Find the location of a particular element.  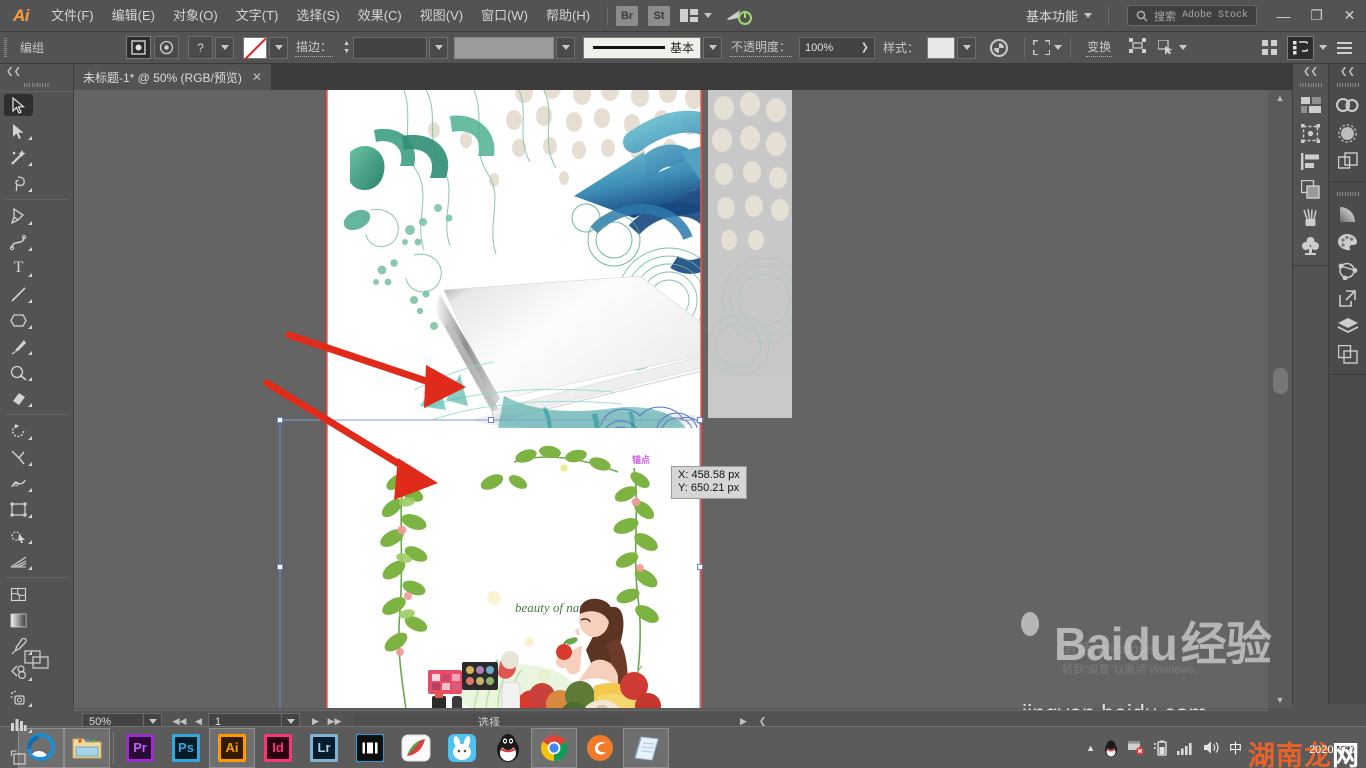

taskbar-rabbit-app is located at coordinates (462, 748).